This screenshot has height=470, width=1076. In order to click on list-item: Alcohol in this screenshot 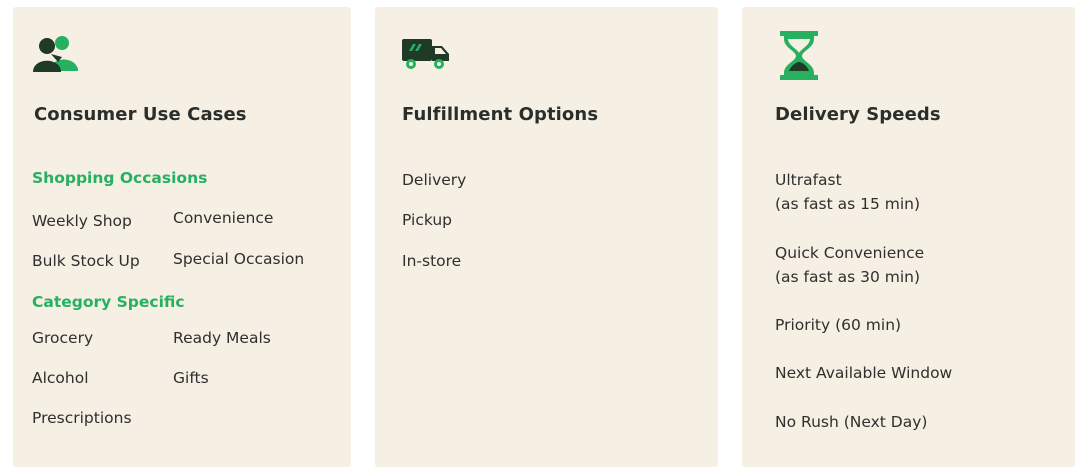, I will do `click(60, 378)`.